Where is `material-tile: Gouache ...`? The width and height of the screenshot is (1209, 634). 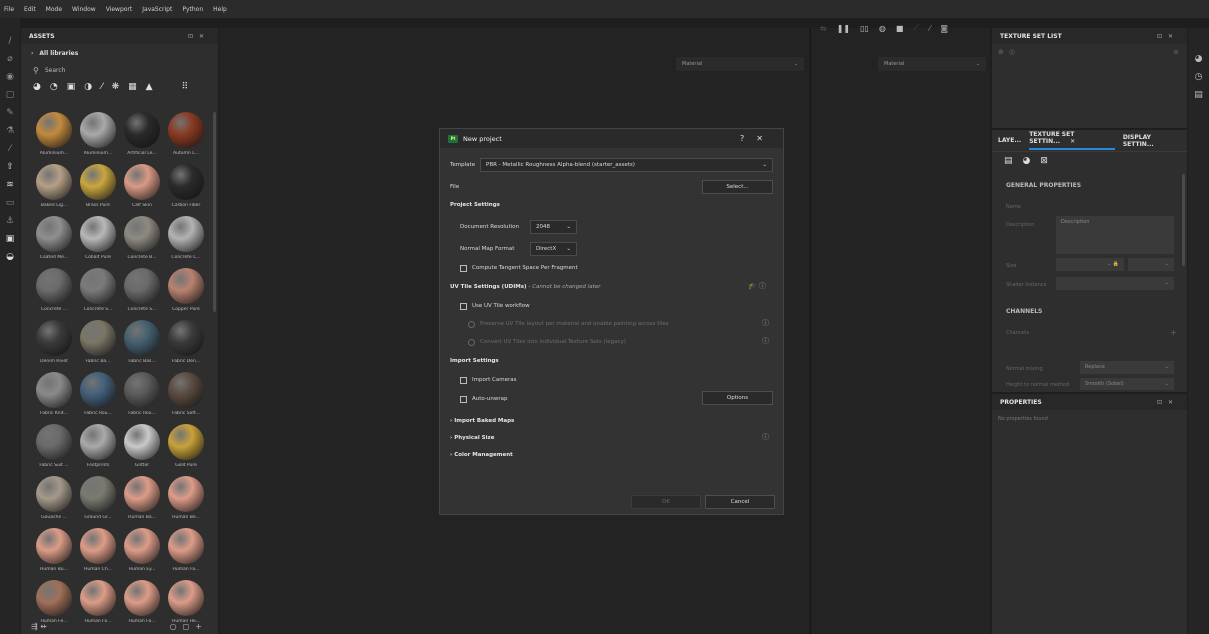
material-tile: Gouache ... is located at coordinates (54, 501).